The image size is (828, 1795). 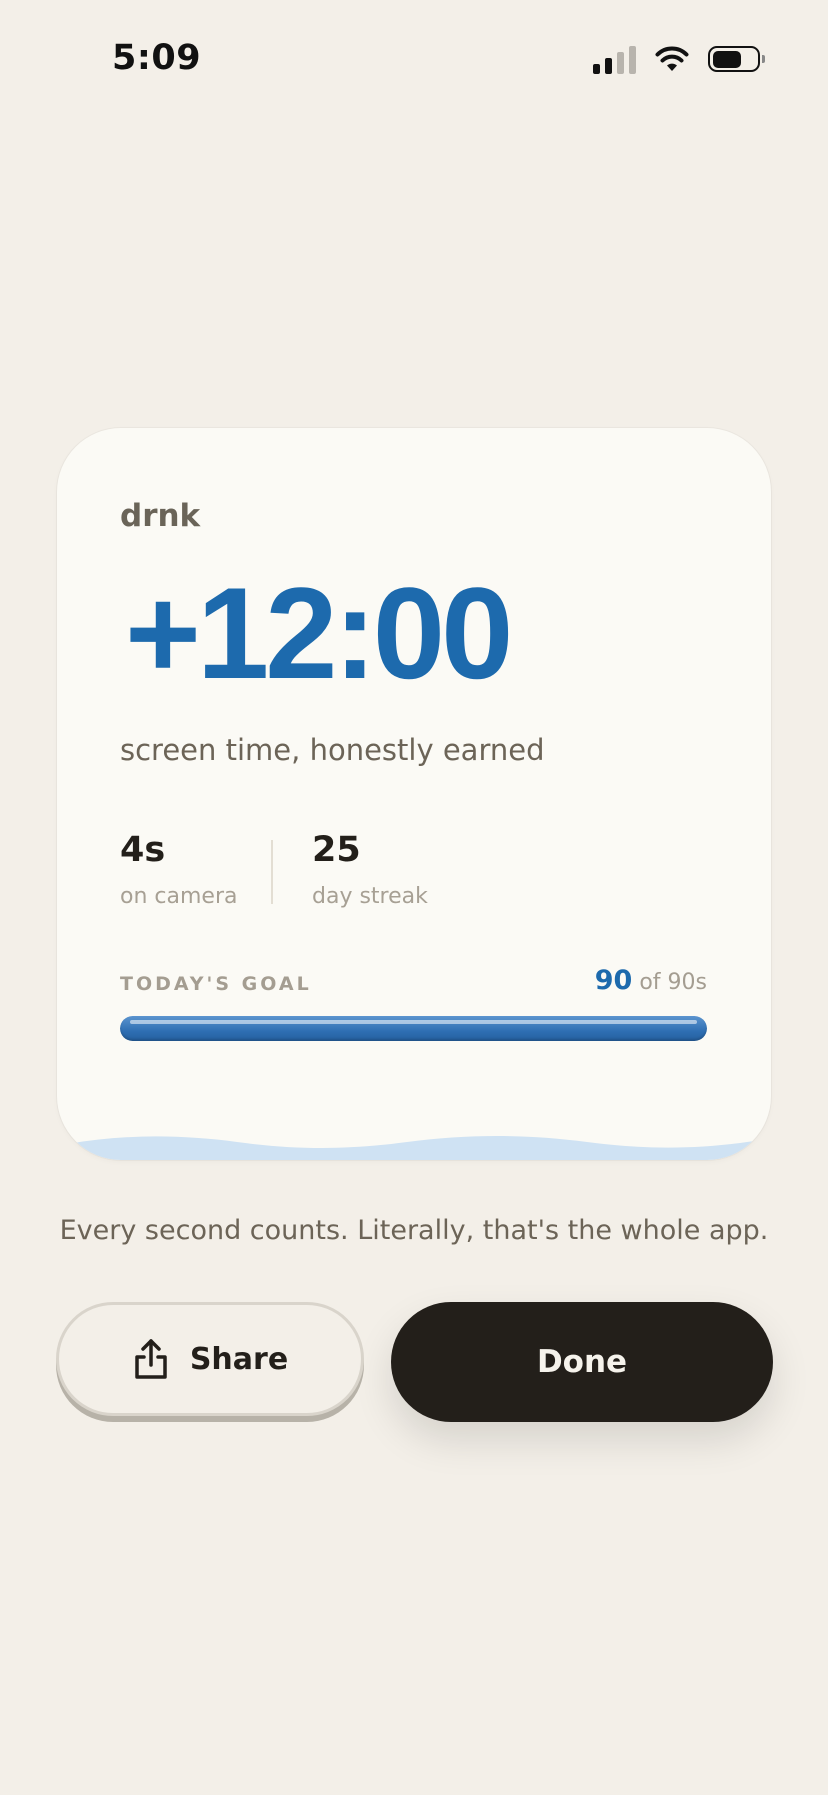 I want to click on status-bar: 5:09, so click(x=414, y=60).